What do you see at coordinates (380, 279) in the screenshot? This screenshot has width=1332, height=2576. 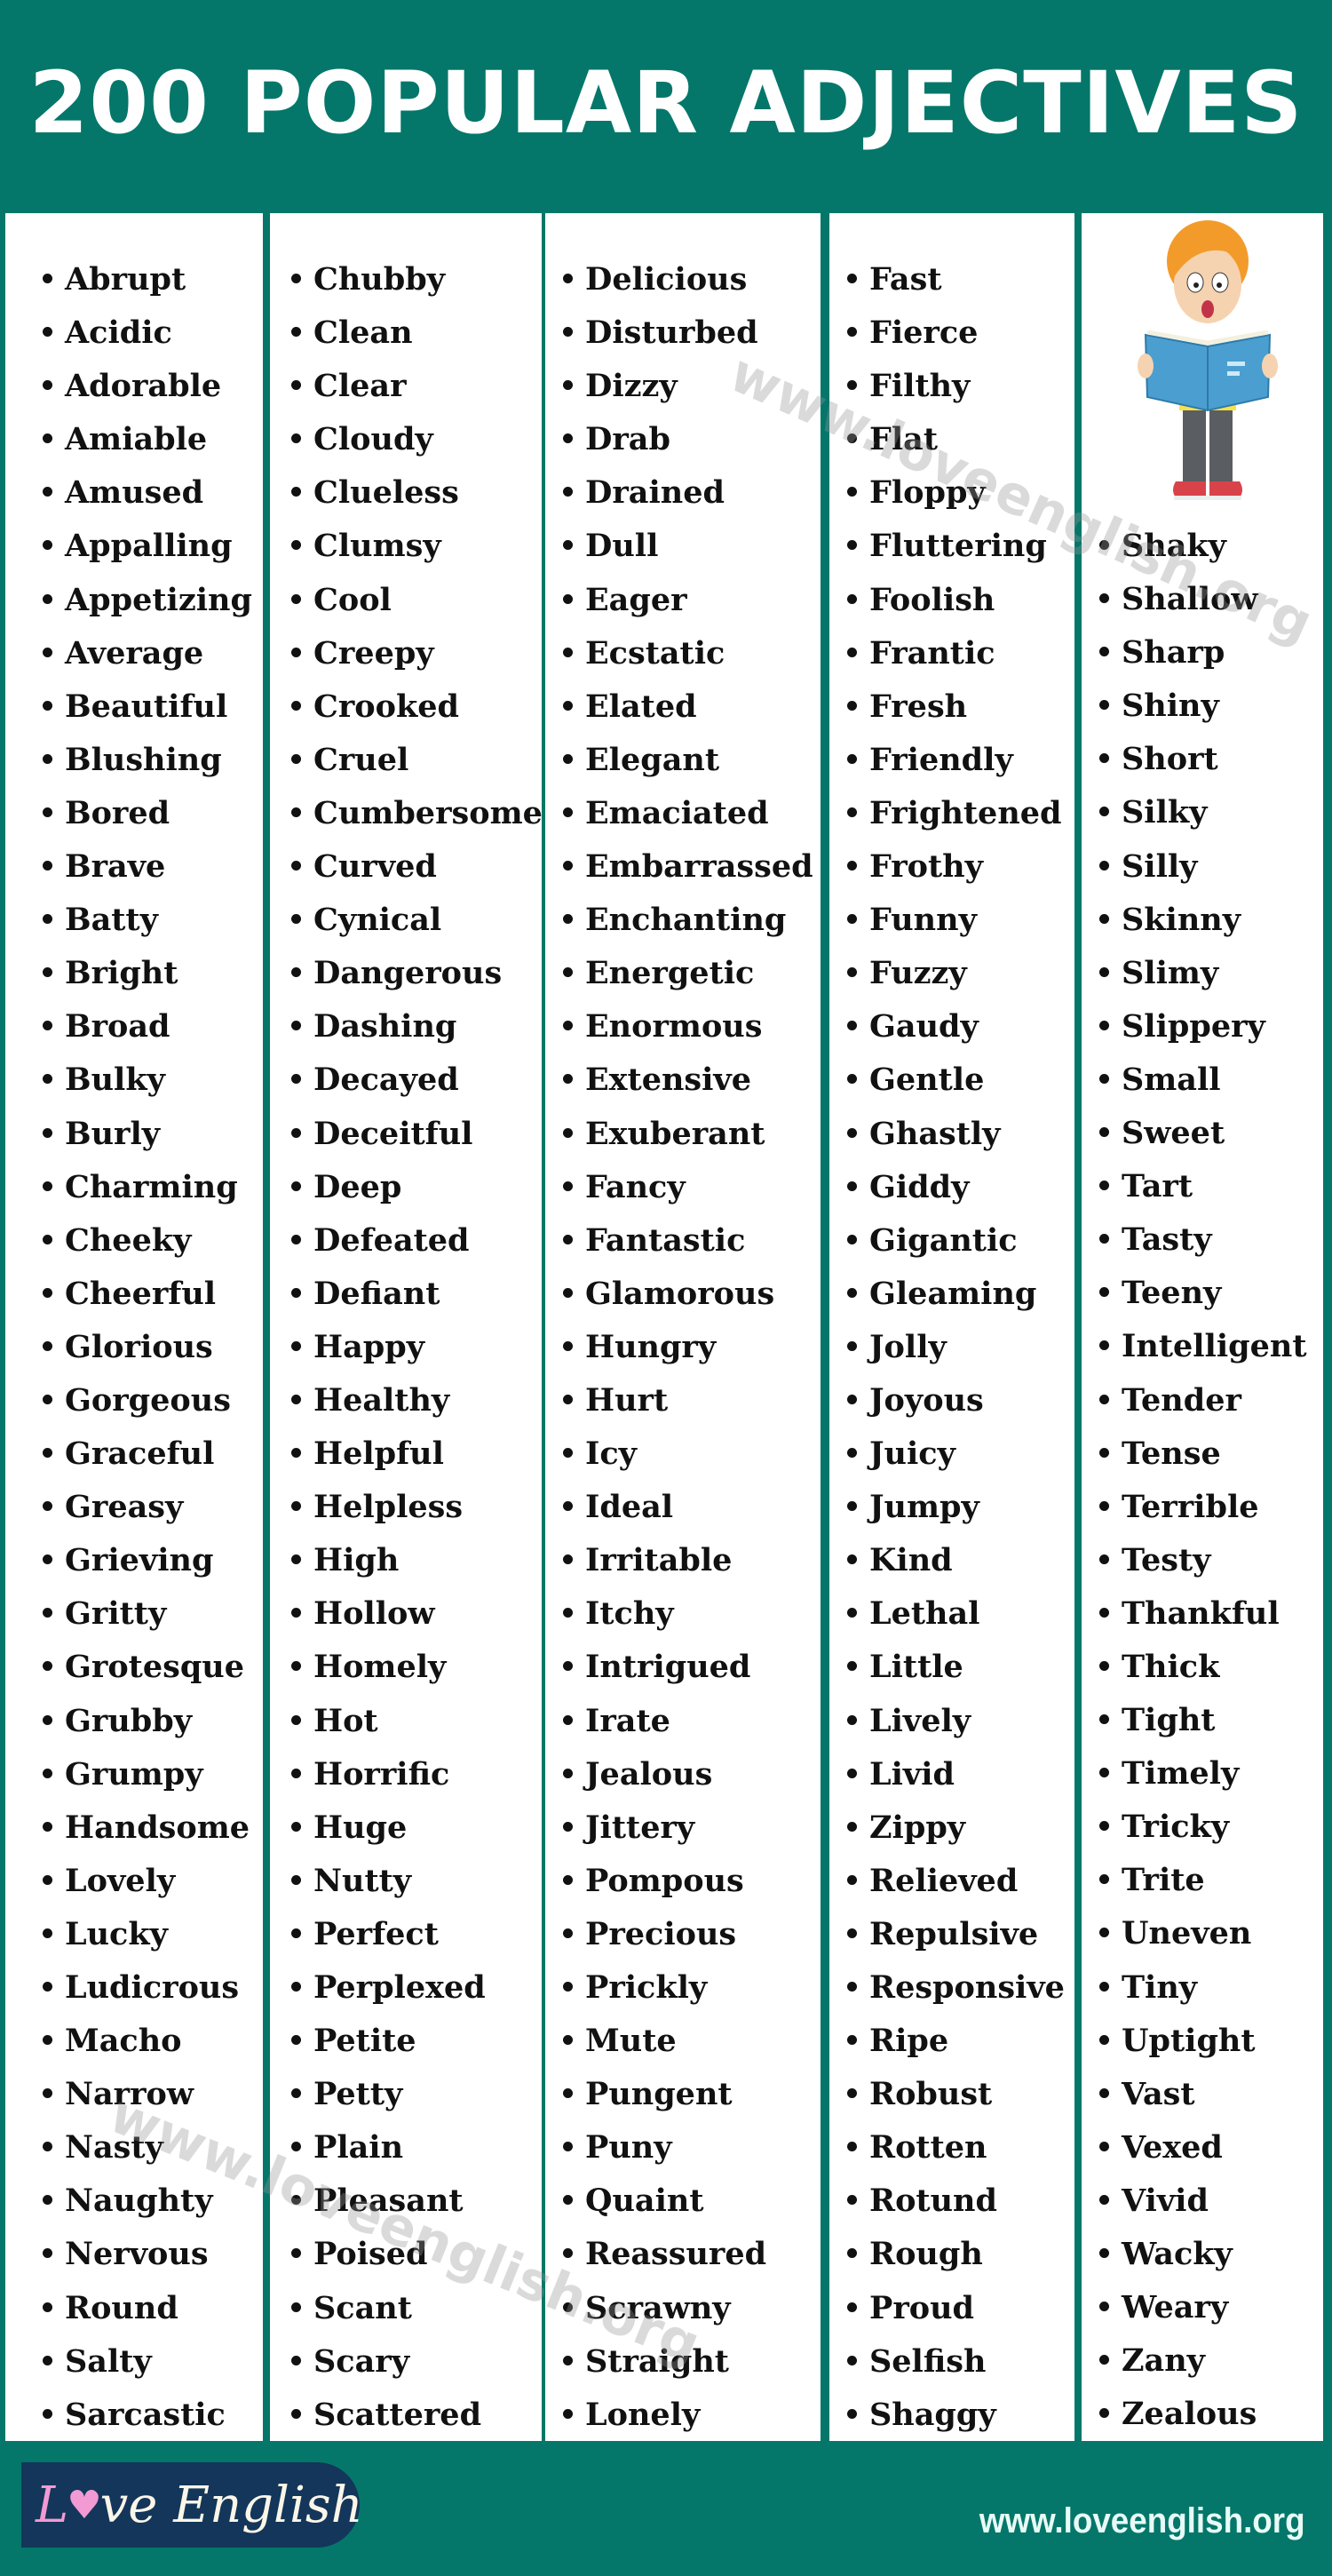 I see `adjective-text: Chubby` at bounding box center [380, 279].